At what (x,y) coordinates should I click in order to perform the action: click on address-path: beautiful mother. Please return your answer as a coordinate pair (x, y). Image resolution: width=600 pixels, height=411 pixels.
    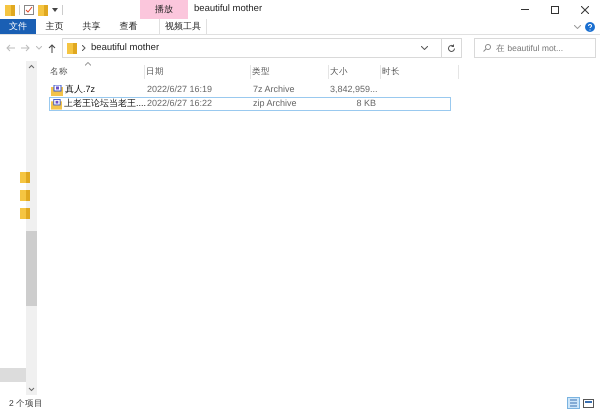
    Looking at the image, I should click on (125, 47).